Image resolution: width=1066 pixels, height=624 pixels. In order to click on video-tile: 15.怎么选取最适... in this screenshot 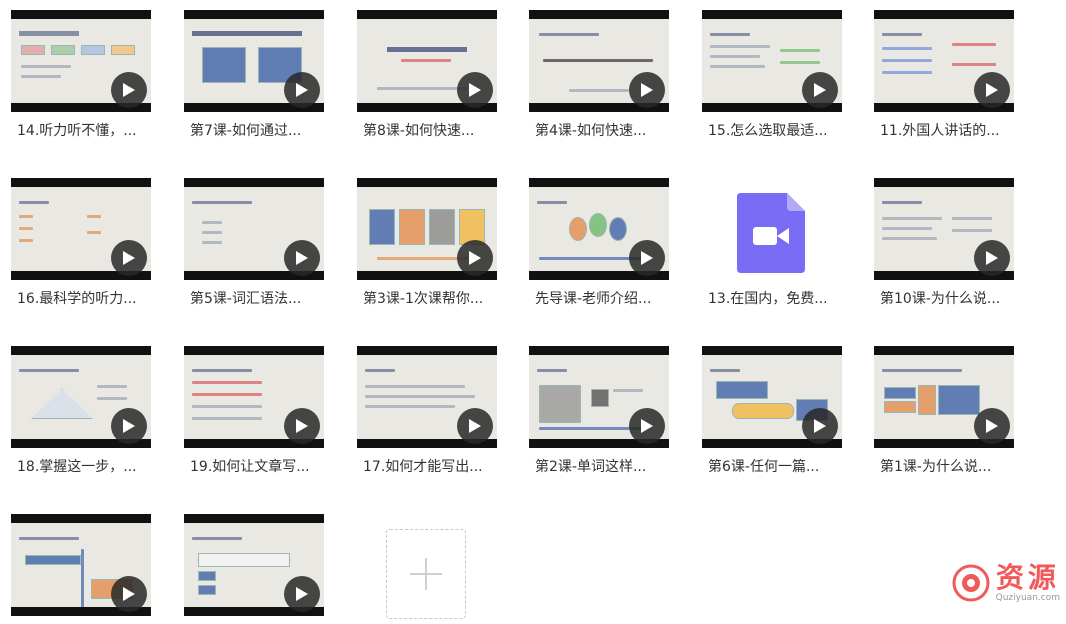, I will do `click(772, 69)`.